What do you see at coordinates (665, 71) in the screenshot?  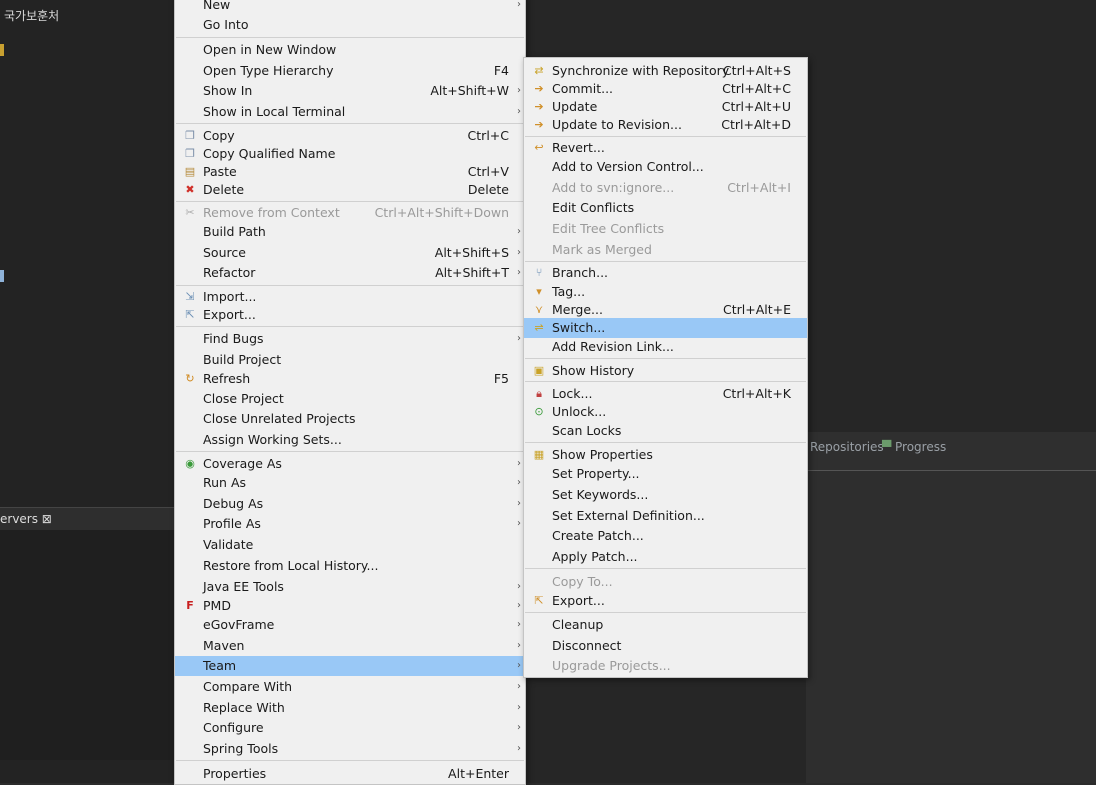 I see `team-synchronize: ⇄ Synchronize with Repository Ctrl+Alt+S` at bounding box center [665, 71].